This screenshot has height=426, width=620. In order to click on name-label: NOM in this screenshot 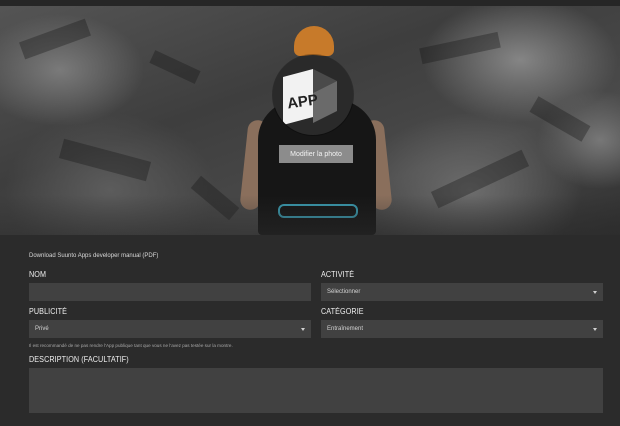, I will do `click(38, 274)`.